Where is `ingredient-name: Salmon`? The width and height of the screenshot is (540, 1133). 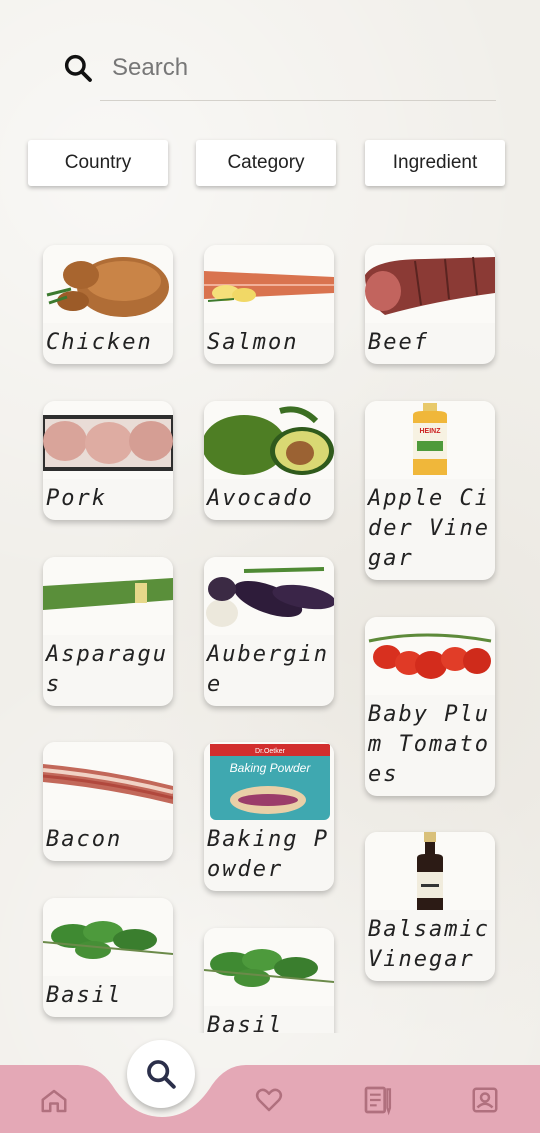 ingredient-name: Salmon is located at coordinates (253, 342).